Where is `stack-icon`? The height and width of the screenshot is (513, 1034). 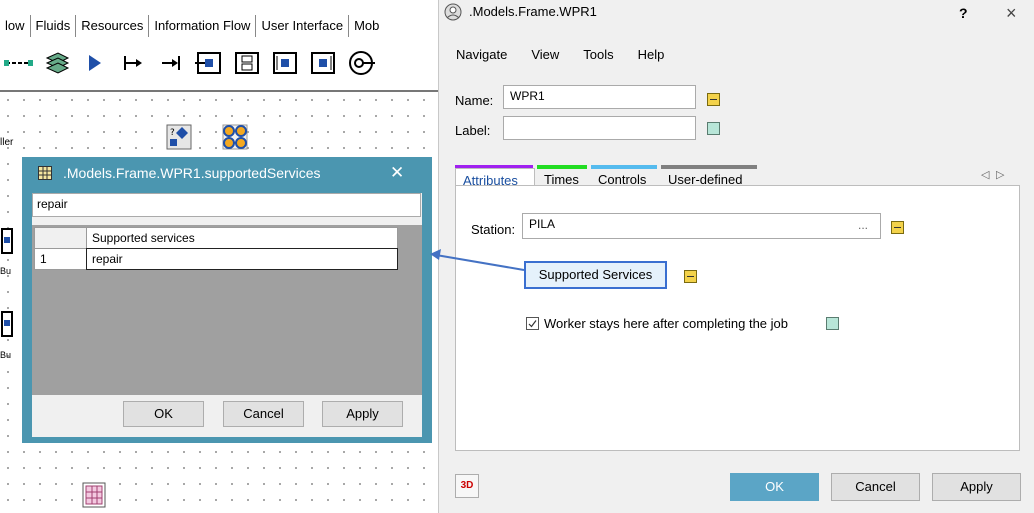
stack-icon is located at coordinates (57, 63).